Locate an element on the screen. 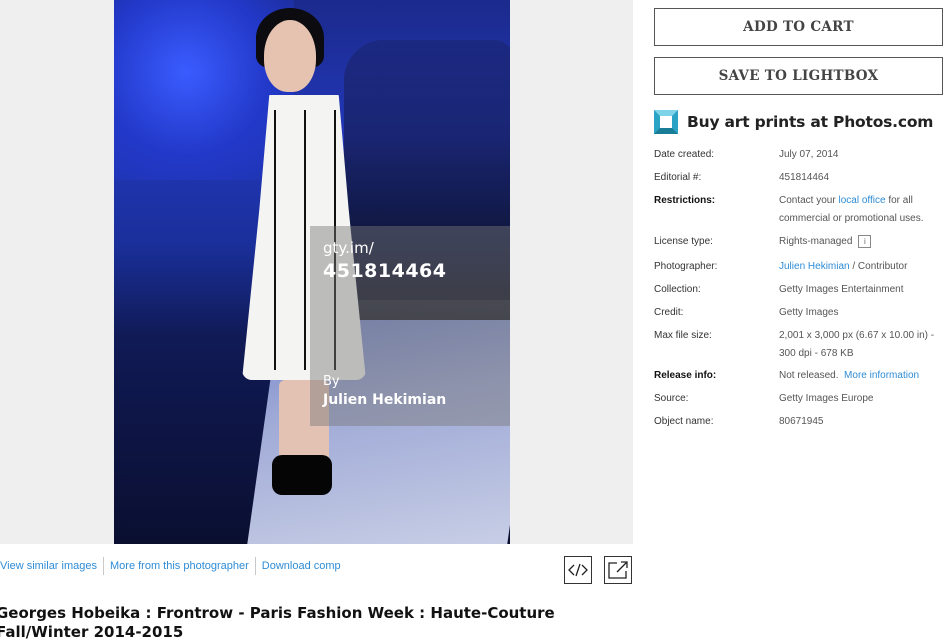 This screenshot has width=943, height=642. detail-value: July 07, 2014 is located at coordinates (809, 154).